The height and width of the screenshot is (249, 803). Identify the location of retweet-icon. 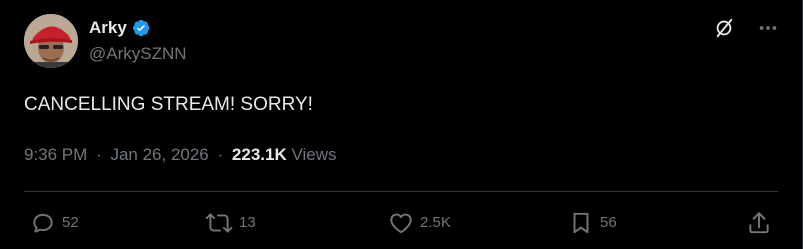
(219, 223).